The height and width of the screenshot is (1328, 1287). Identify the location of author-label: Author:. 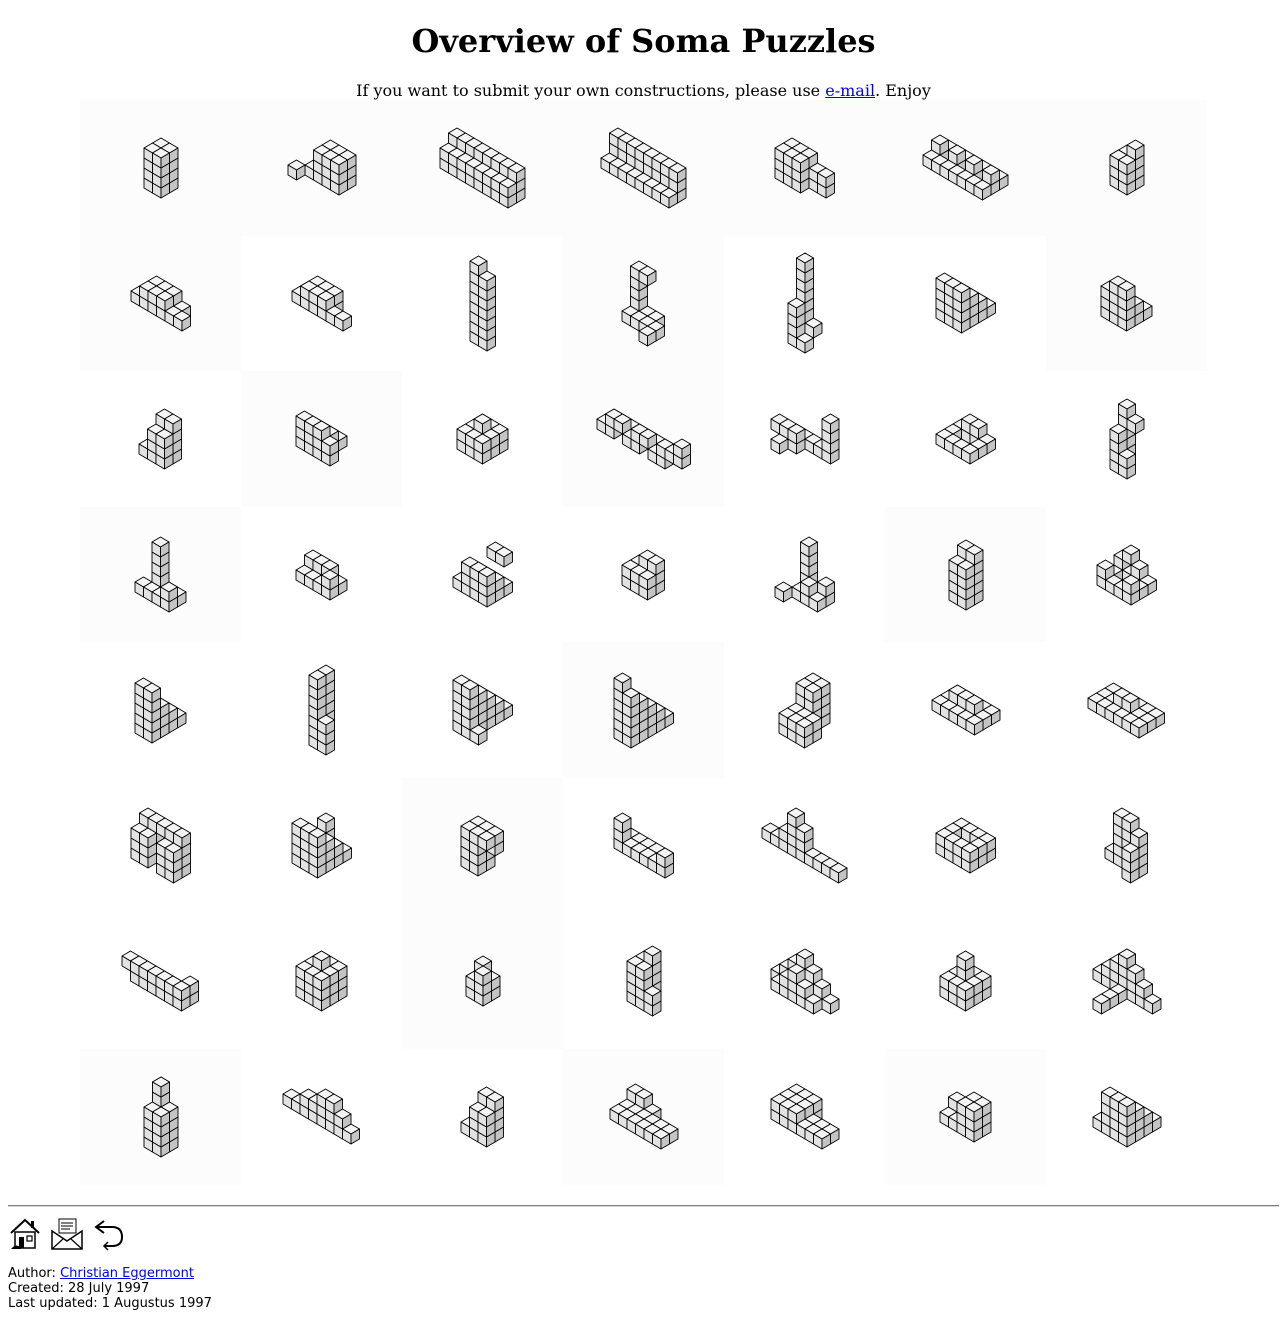
(34, 1273).